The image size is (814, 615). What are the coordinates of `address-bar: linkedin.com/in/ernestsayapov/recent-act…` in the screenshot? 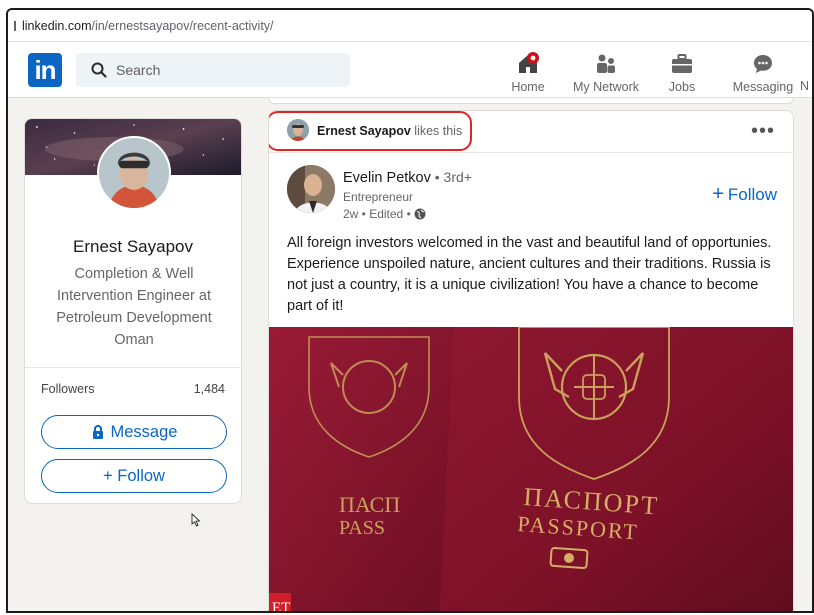 It's located at (410, 26).